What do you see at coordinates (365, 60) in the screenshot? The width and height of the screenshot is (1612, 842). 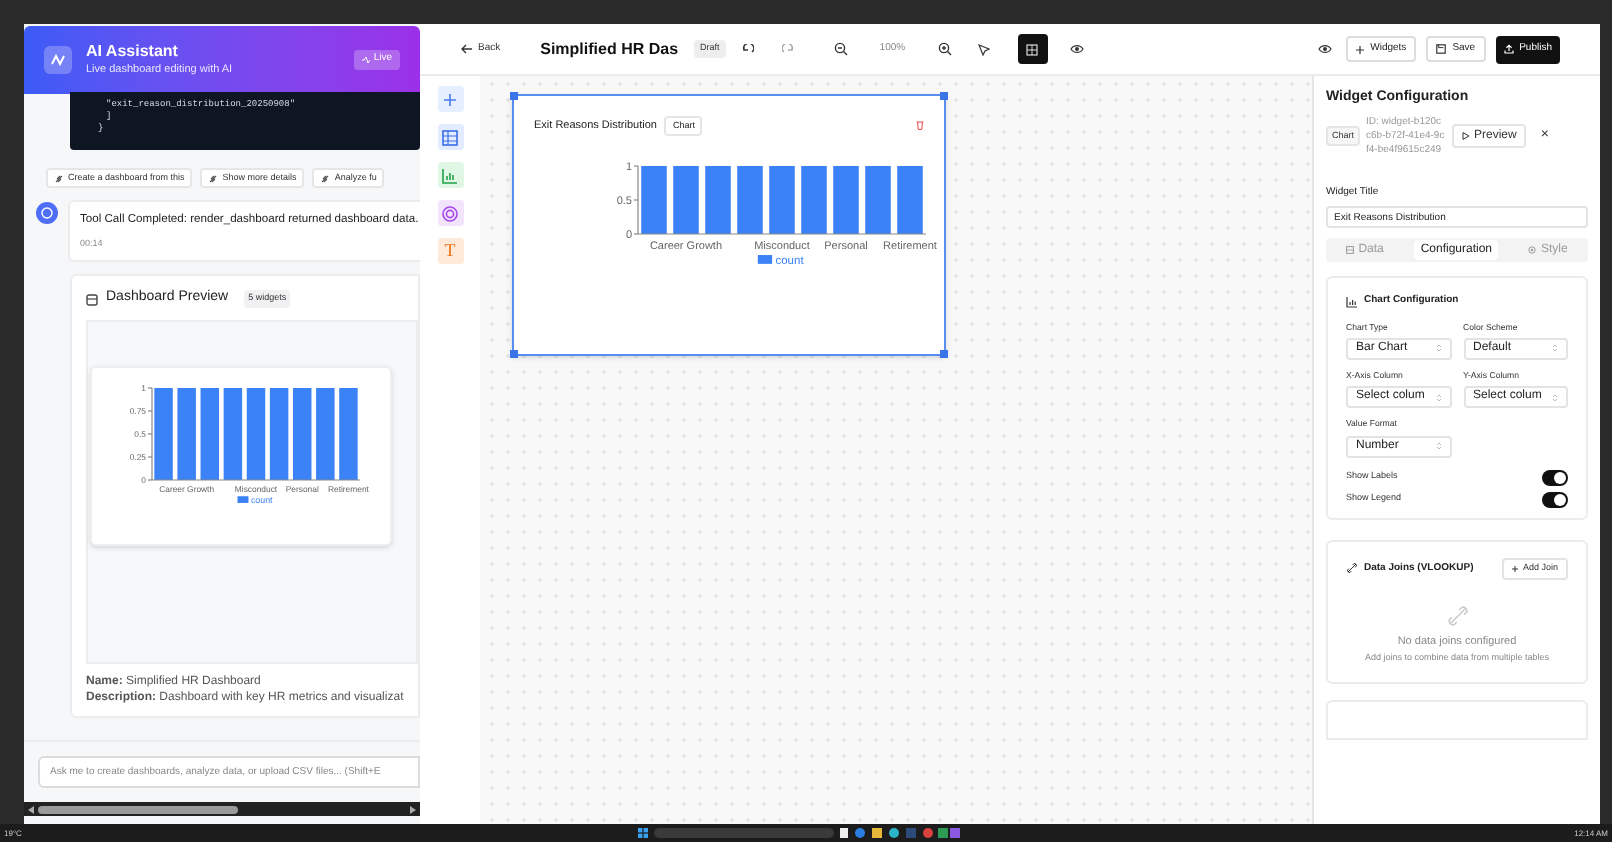 I see `pulse-icon` at bounding box center [365, 60].